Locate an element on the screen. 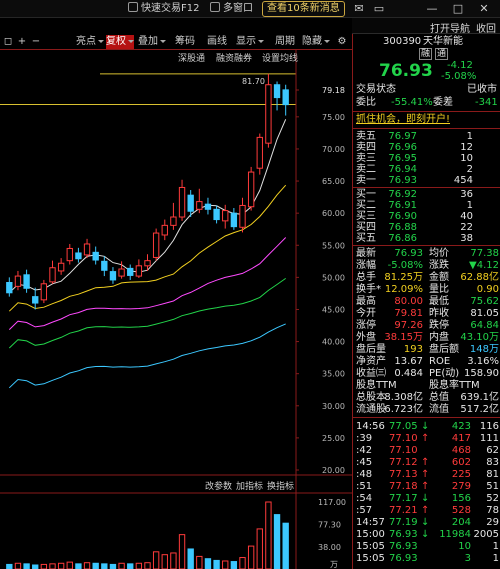 The height and width of the screenshot is (569, 500). title-bar: 快速交易F12 多窗口 查看10条新消息 ✉ ▭ — □ ✕ is located at coordinates (250, 9).